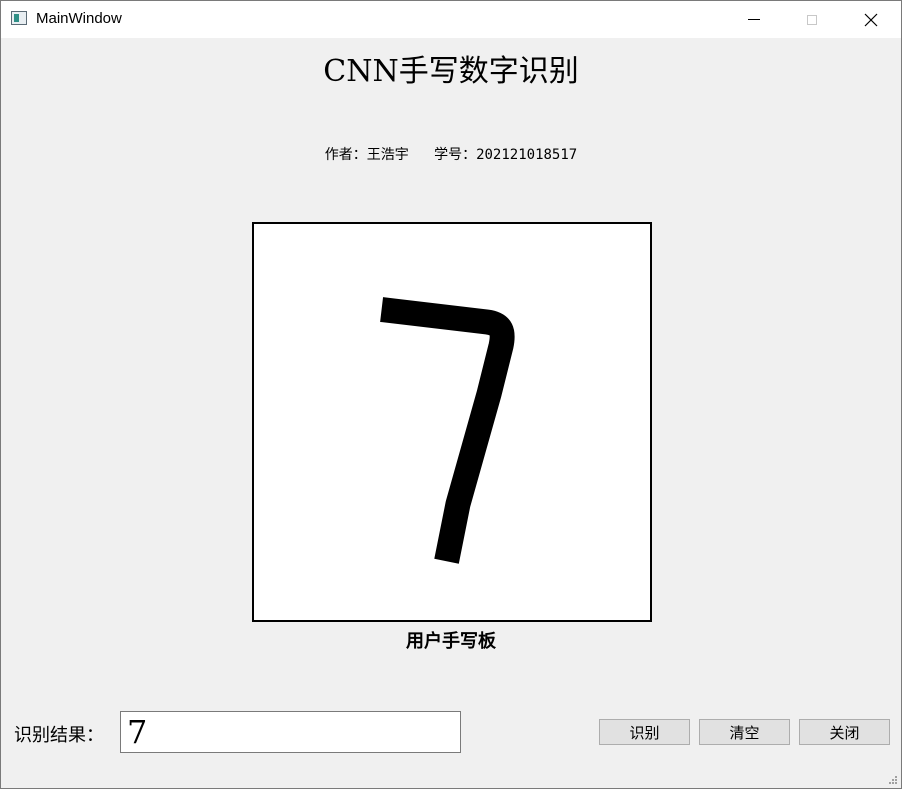  What do you see at coordinates (447, 430) in the screenshot?
I see `handwritten-digit-stroke` at bounding box center [447, 430].